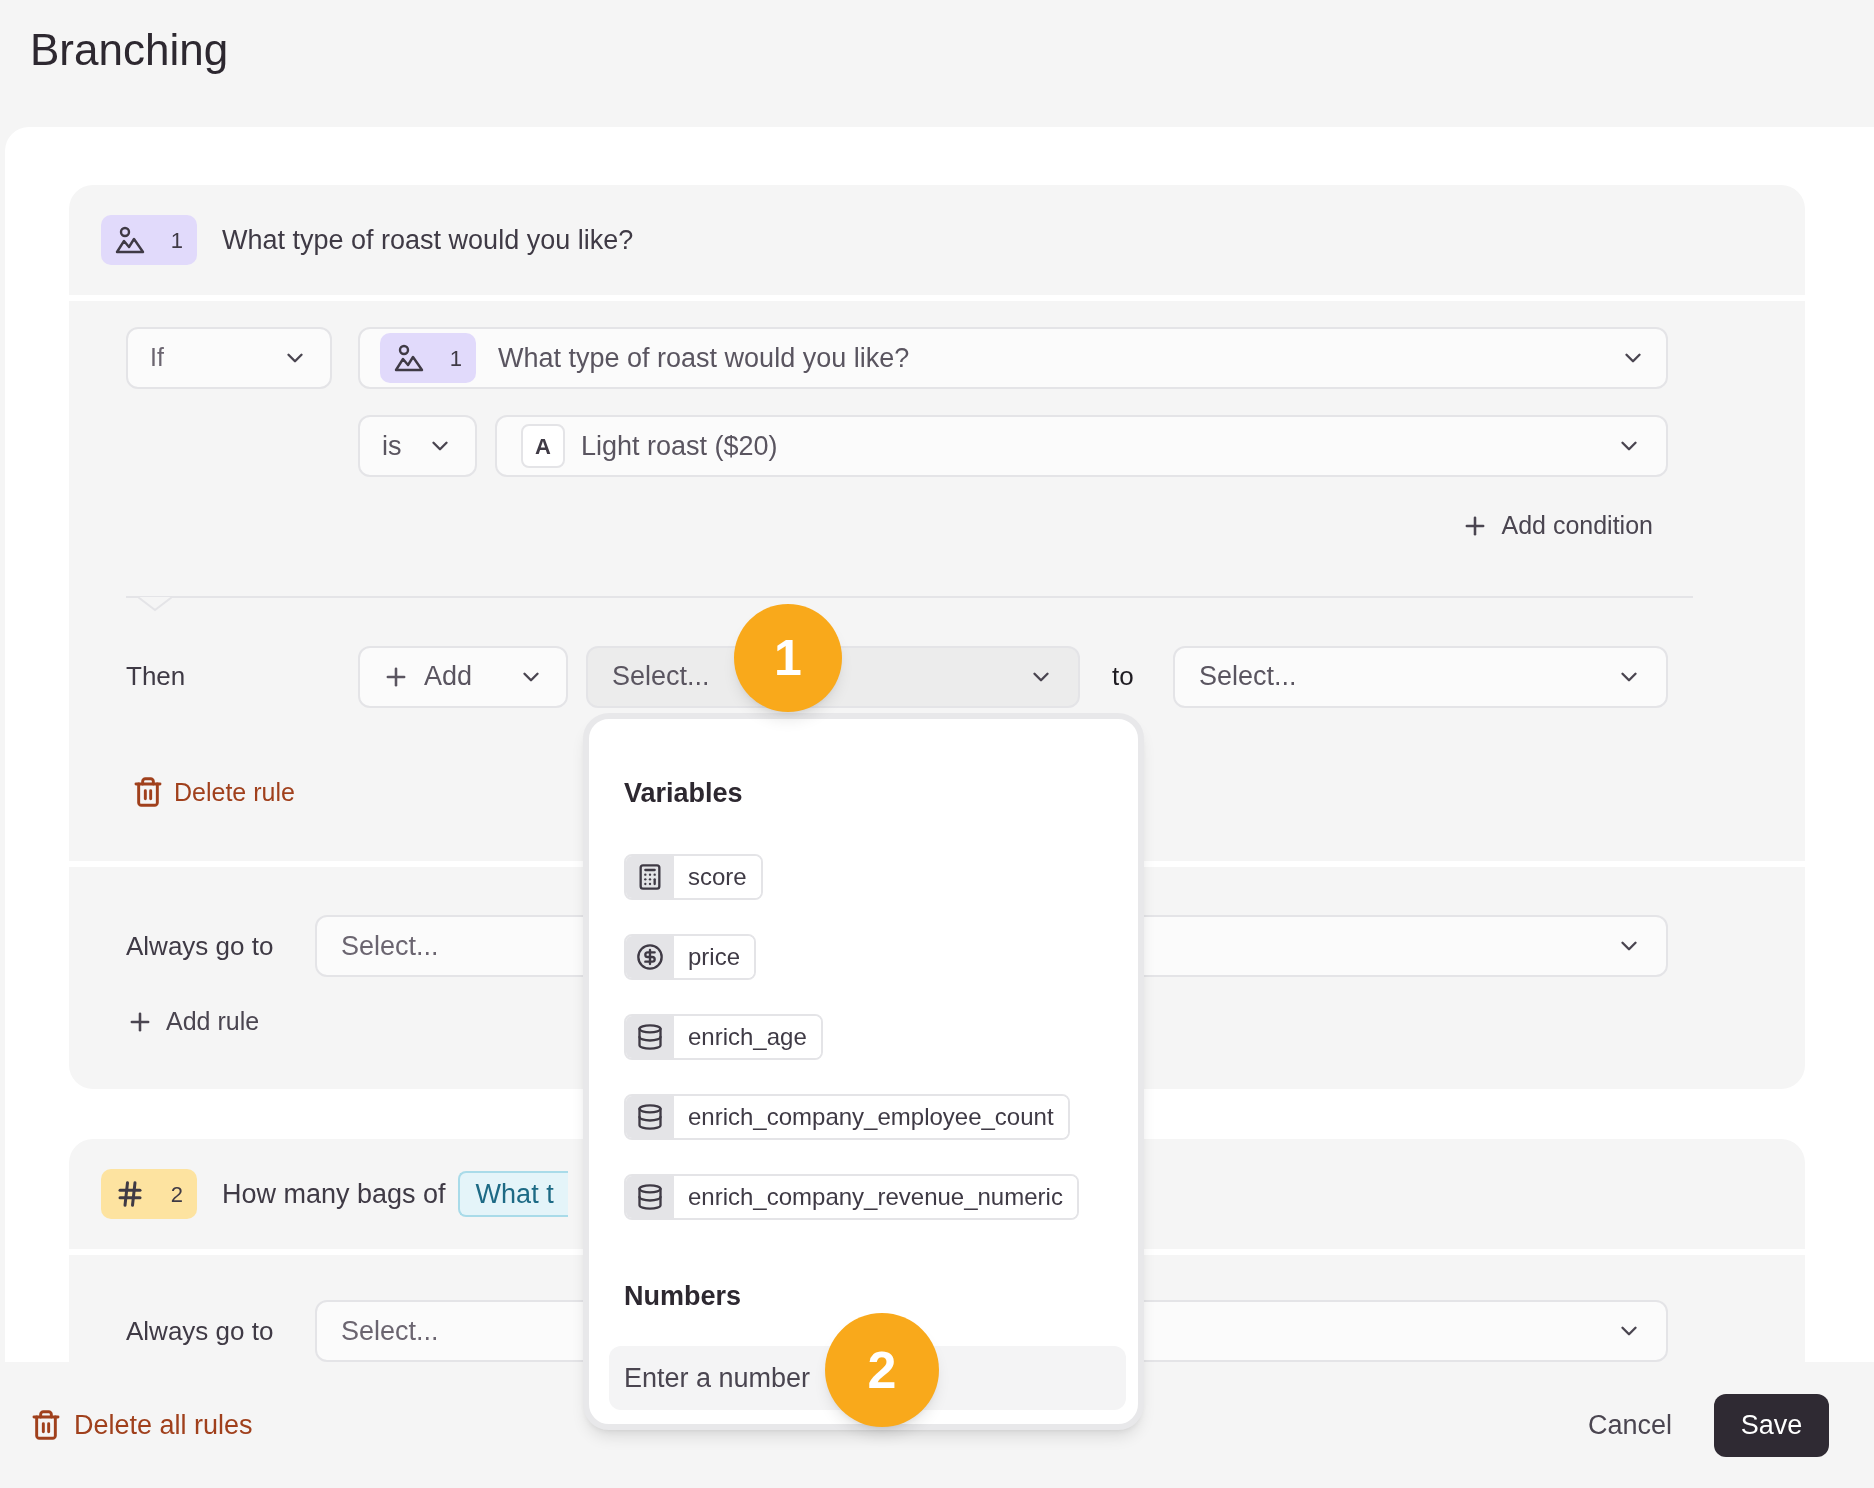  What do you see at coordinates (130, 50) in the screenshot?
I see `page-title: Branching` at bounding box center [130, 50].